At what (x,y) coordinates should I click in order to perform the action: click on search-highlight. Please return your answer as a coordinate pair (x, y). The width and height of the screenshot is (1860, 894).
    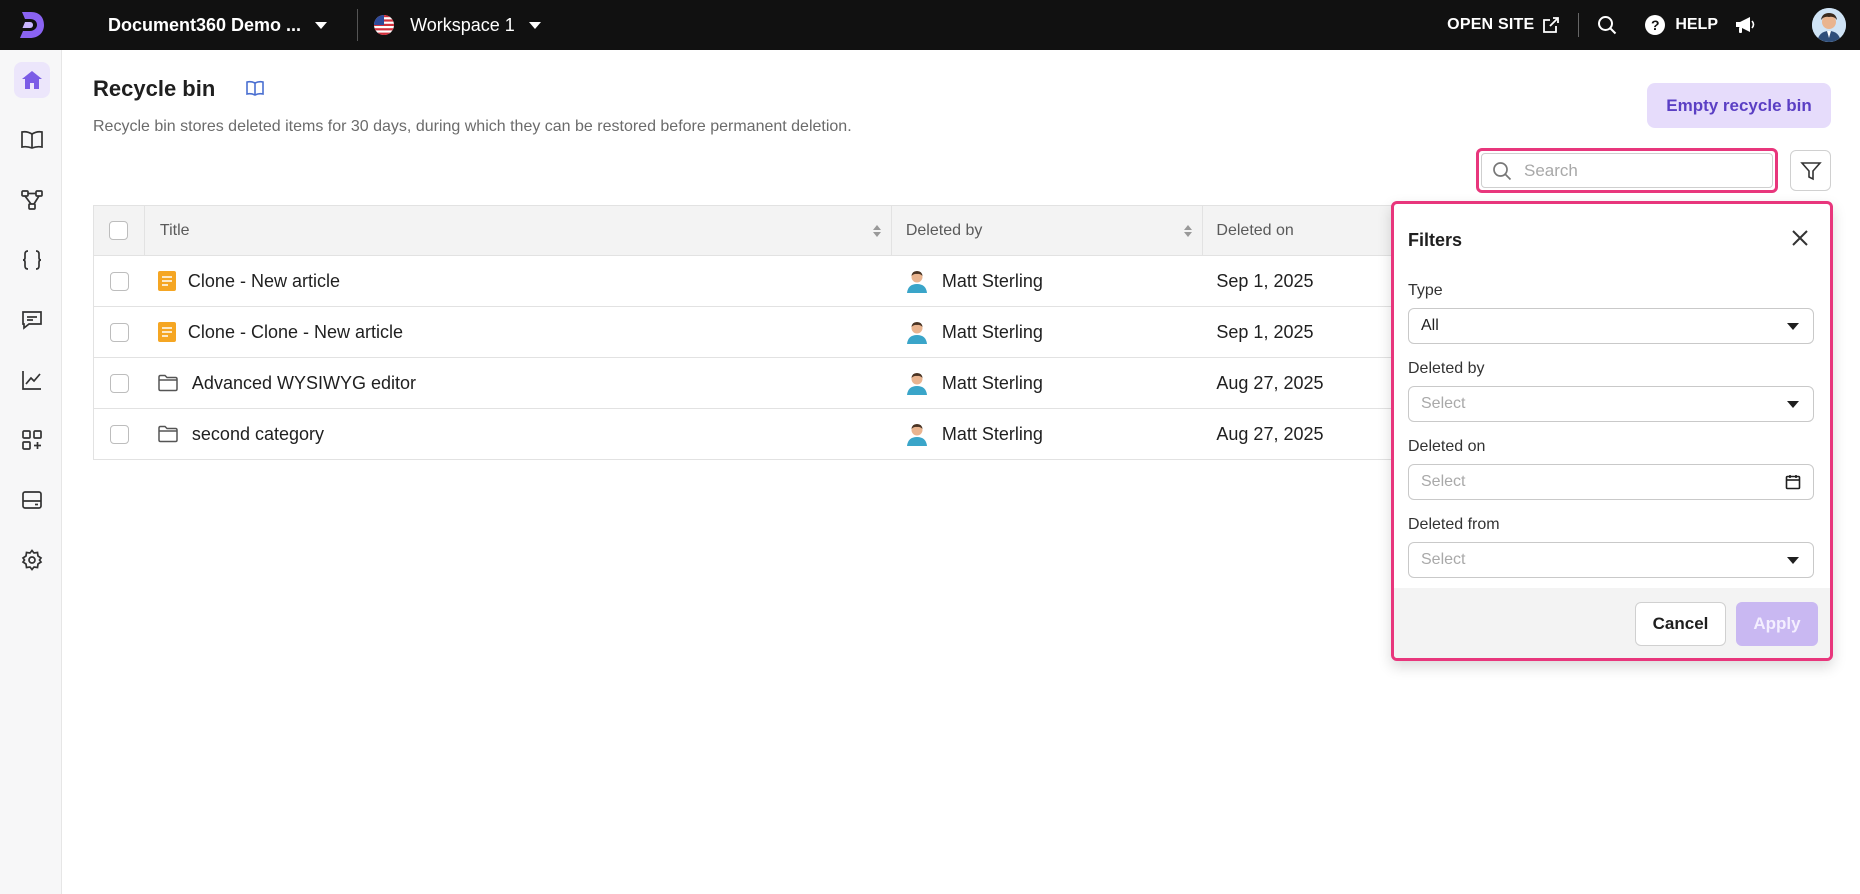
    Looking at the image, I should click on (1627, 170).